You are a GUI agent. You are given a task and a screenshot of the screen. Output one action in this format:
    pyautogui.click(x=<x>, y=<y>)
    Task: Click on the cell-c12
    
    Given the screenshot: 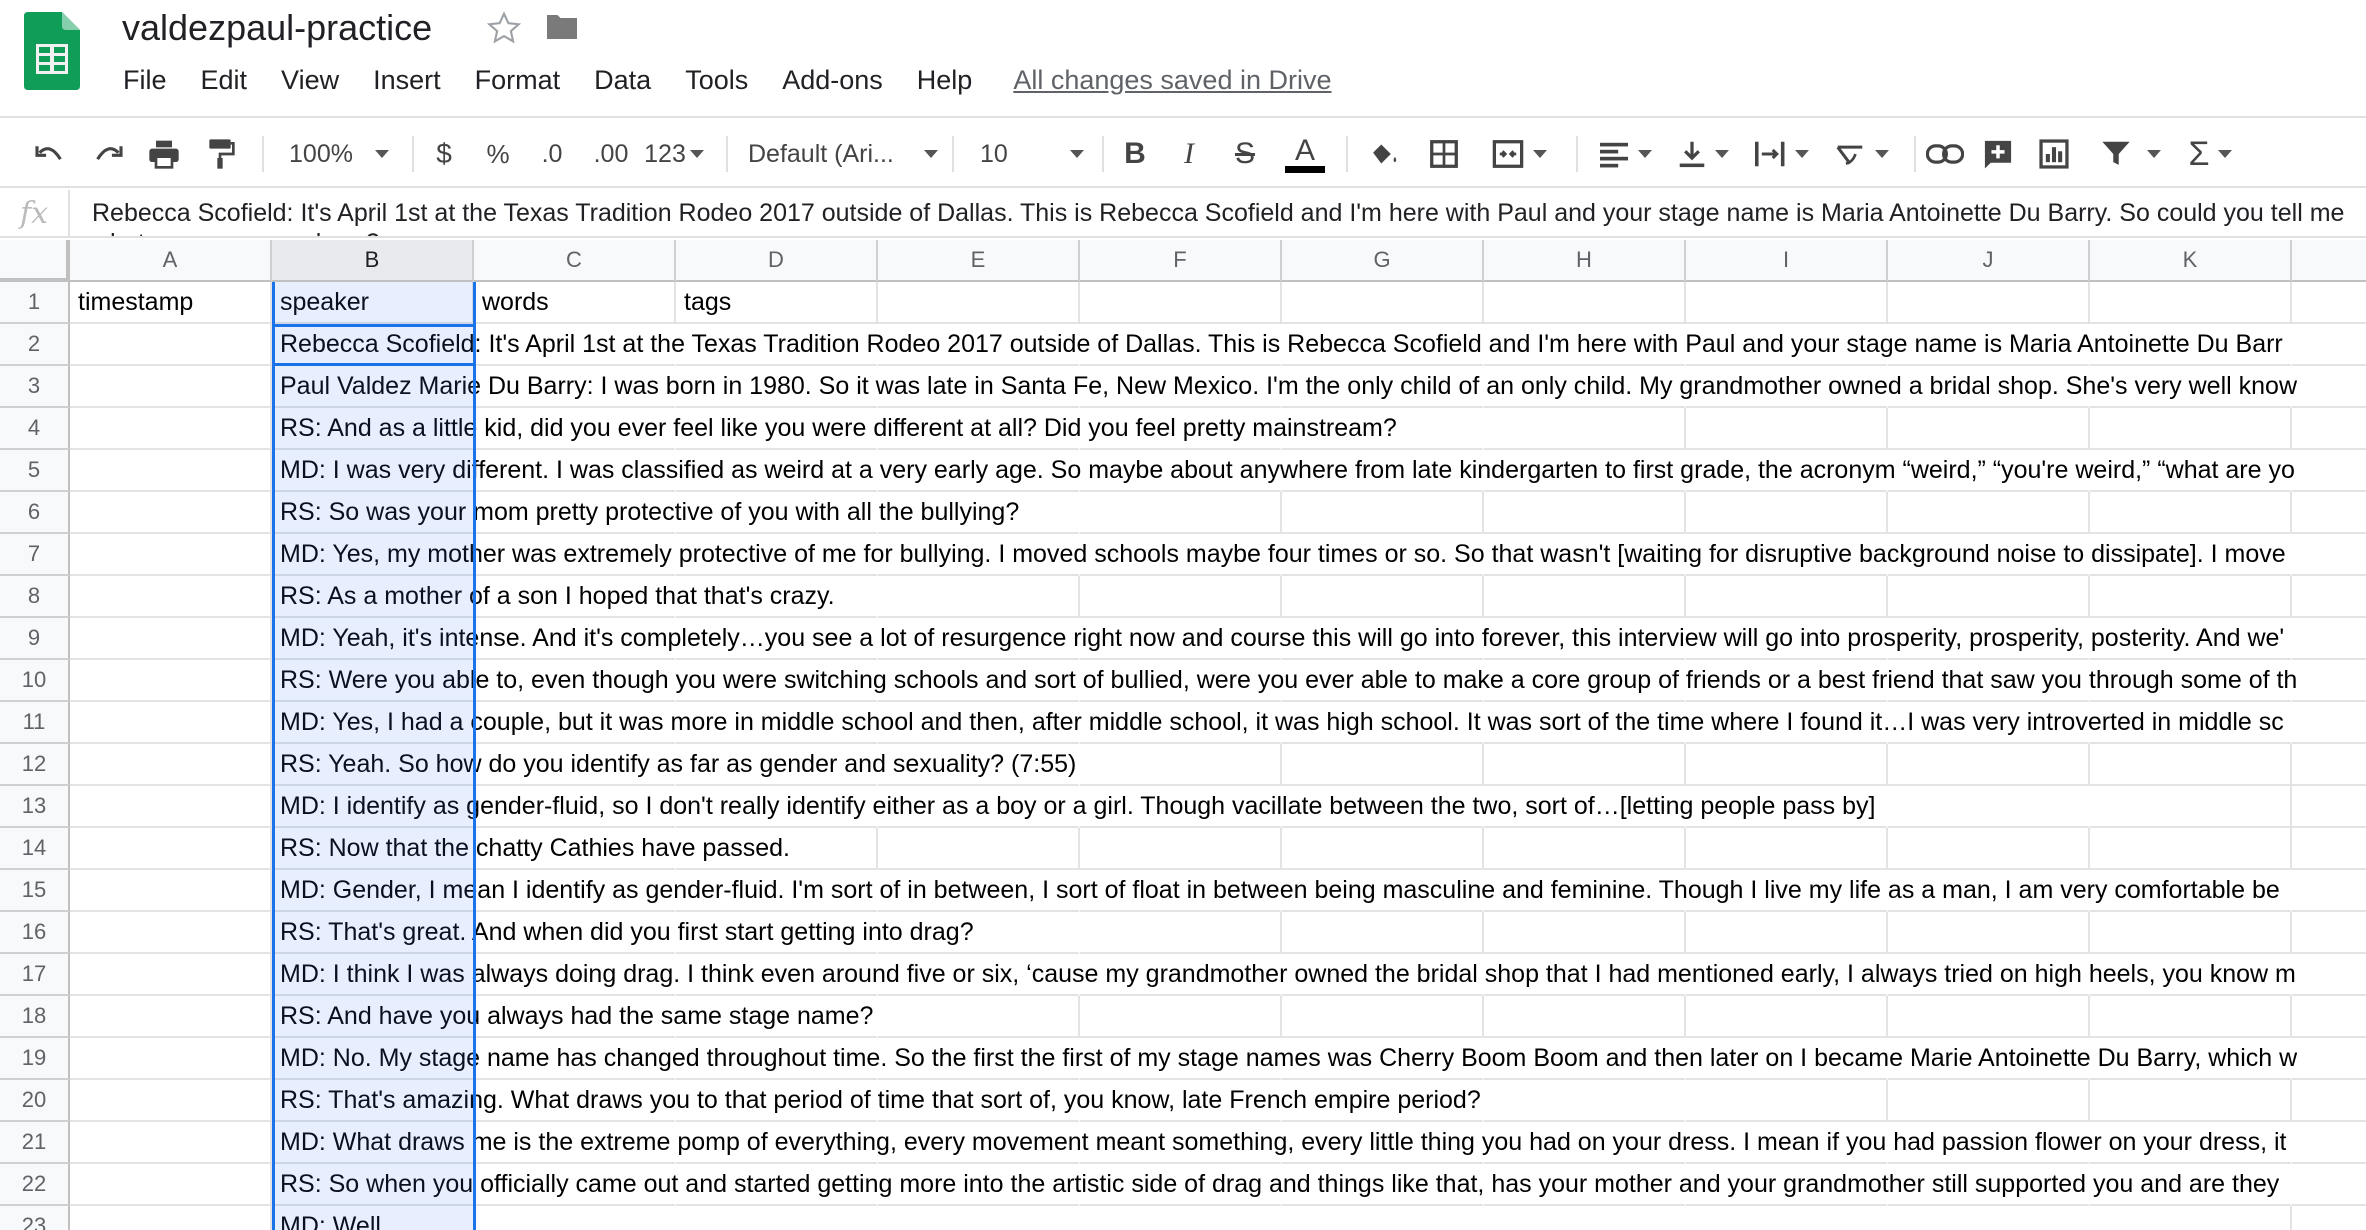 What is the action you would take?
    pyautogui.click(x=575, y=765)
    